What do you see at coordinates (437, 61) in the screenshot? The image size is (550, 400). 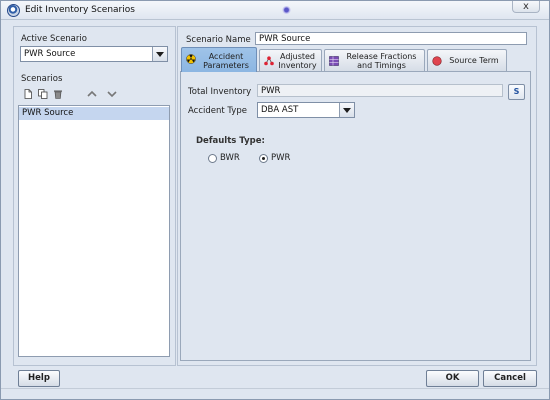 I see `red-circle-icon` at bounding box center [437, 61].